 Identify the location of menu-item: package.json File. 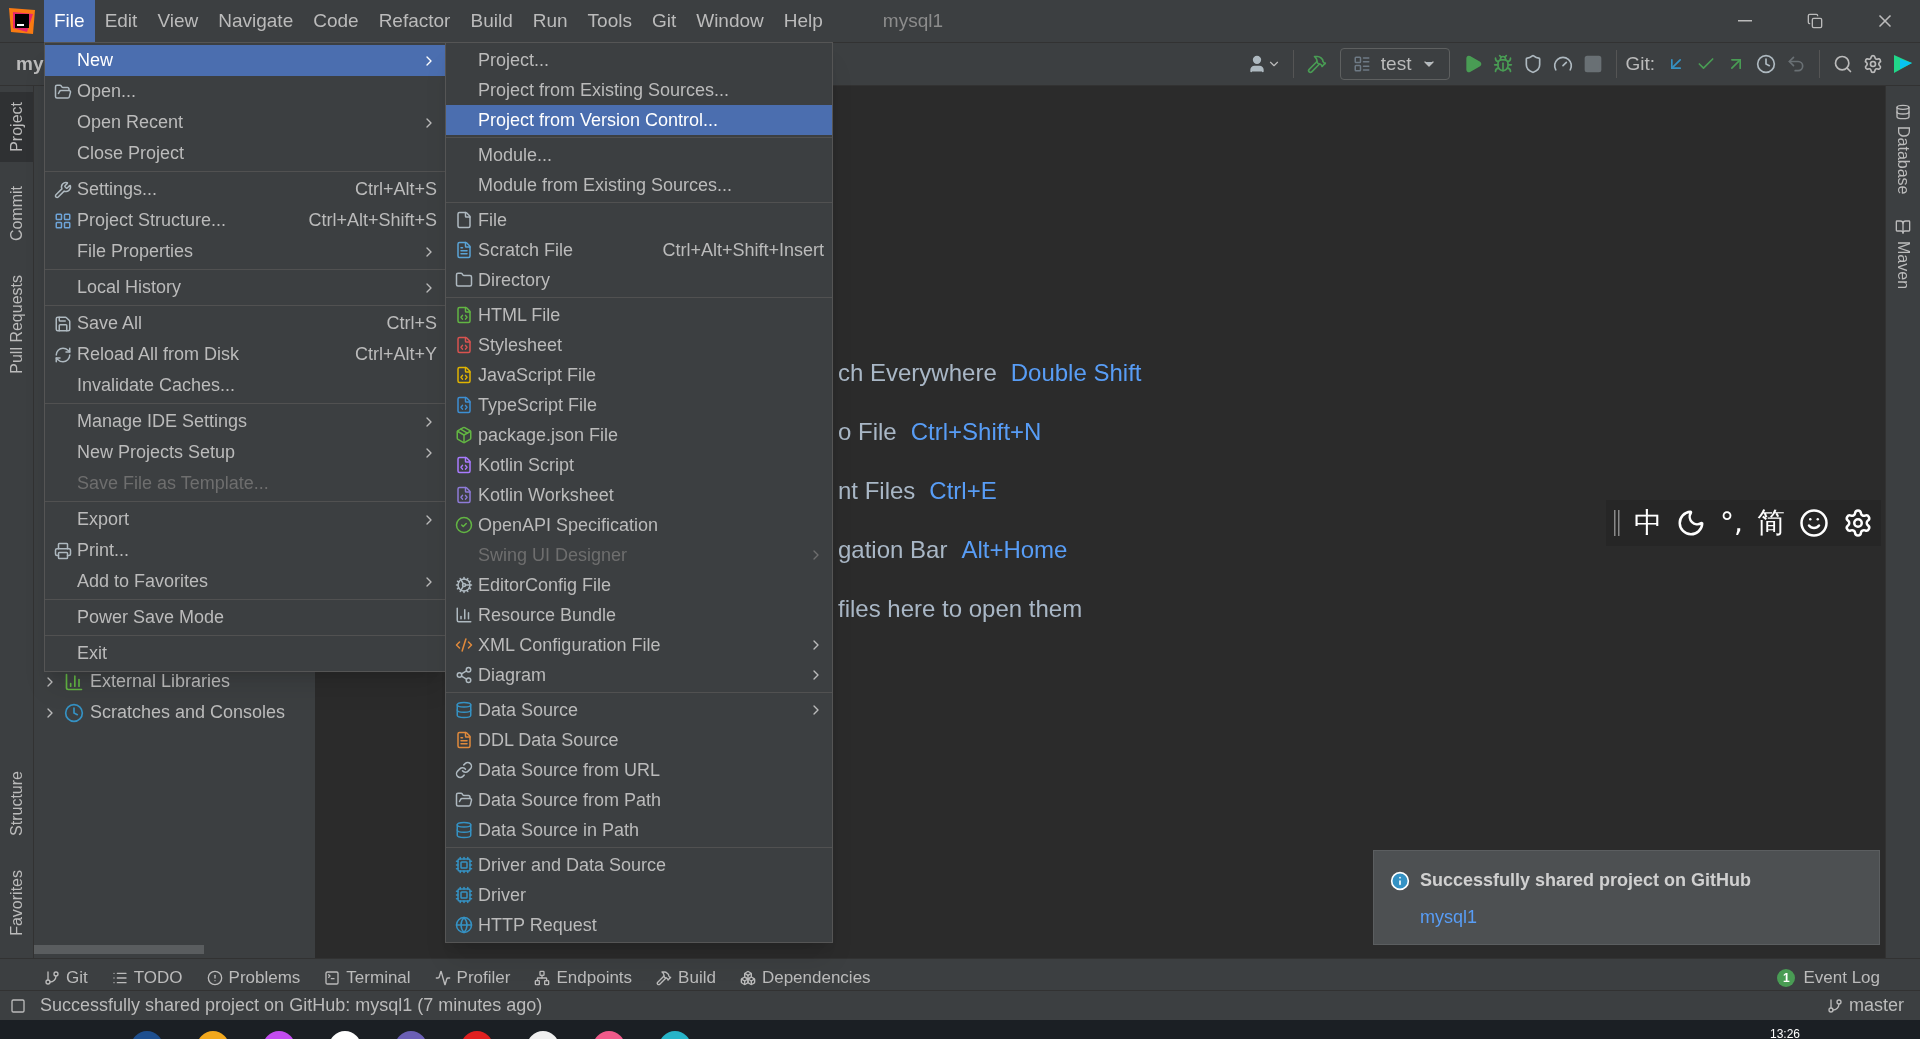
(639, 435).